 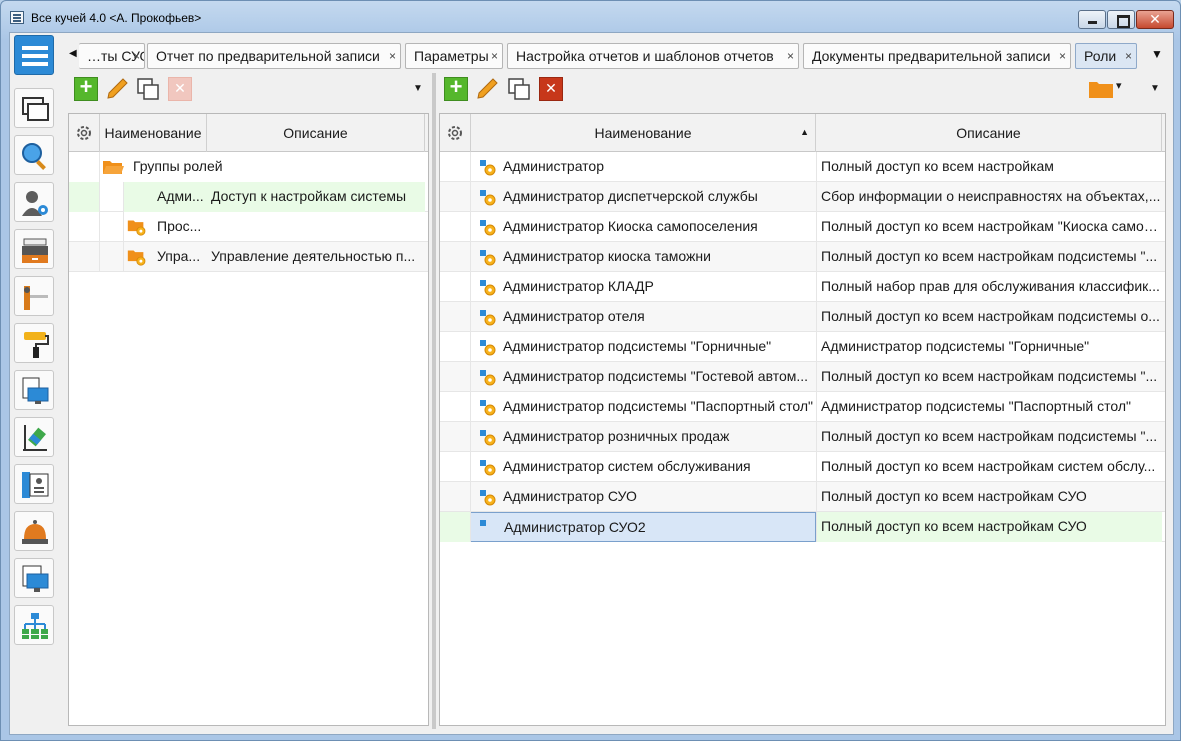 I want to click on role-name: Администратор КЛАДР, so click(x=578, y=286).